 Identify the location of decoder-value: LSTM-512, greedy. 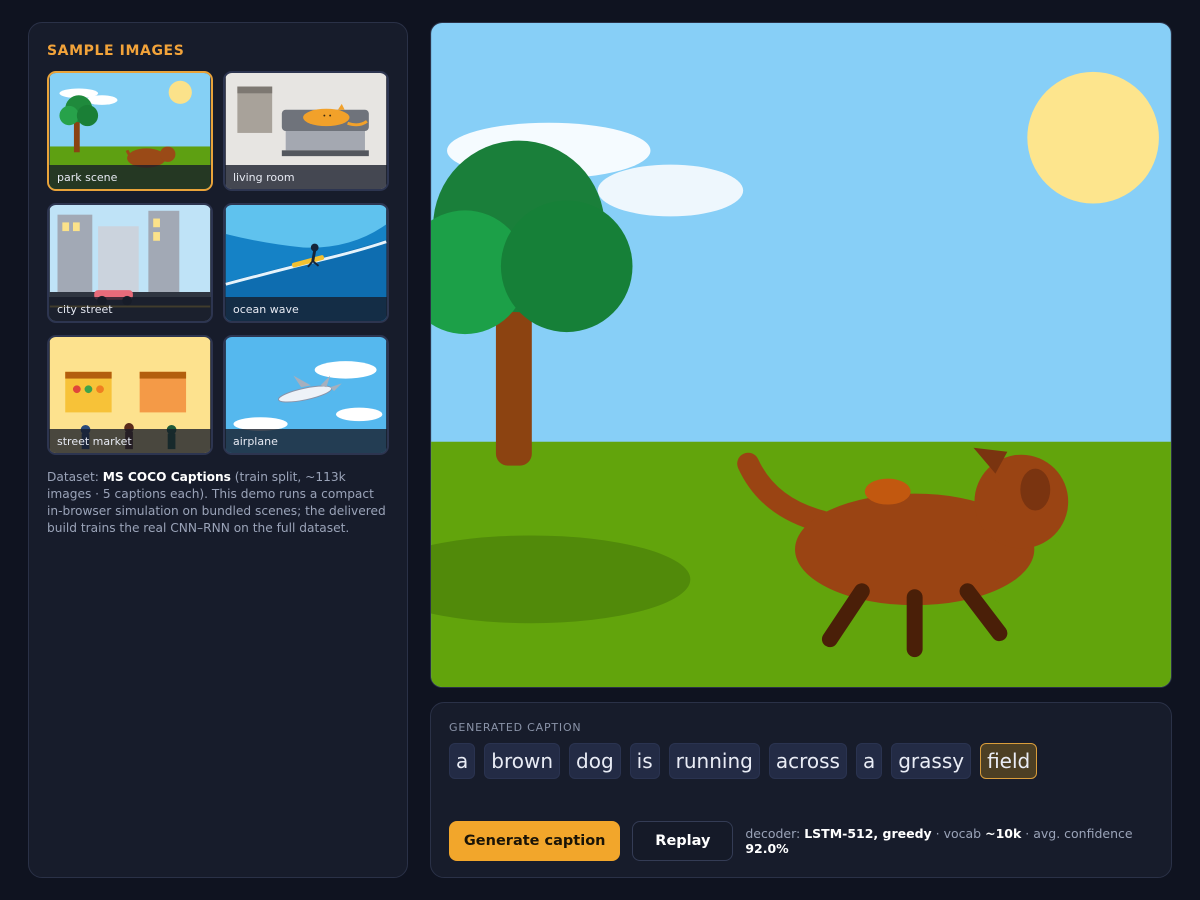
(868, 833).